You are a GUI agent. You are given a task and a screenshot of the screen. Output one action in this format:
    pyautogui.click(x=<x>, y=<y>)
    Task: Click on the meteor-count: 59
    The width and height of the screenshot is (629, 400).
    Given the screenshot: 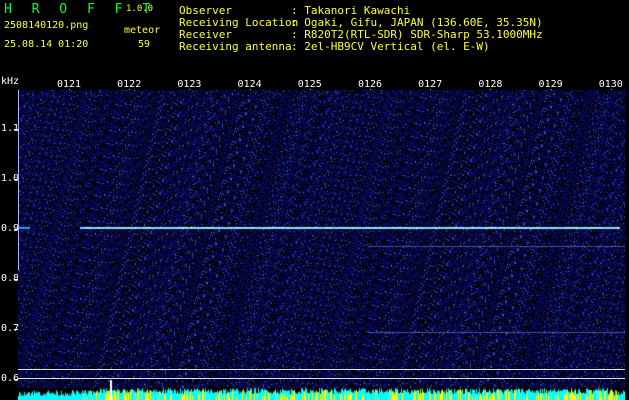 What is the action you would take?
    pyautogui.click(x=144, y=44)
    